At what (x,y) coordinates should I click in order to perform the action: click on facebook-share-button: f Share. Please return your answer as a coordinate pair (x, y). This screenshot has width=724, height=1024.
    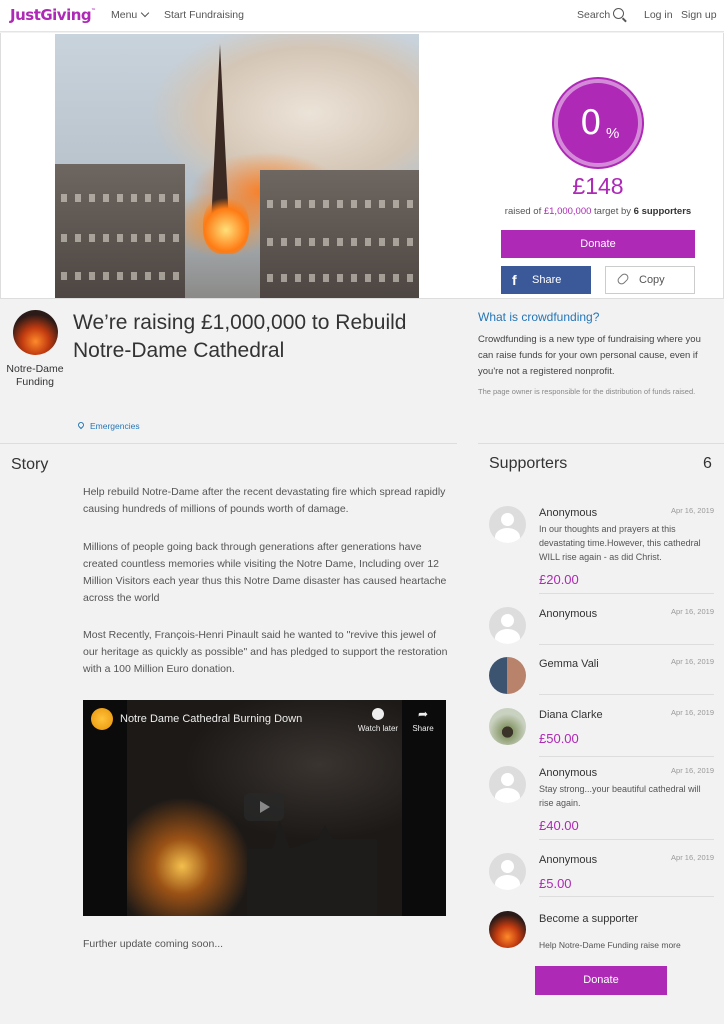
    Looking at the image, I should click on (546, 280).